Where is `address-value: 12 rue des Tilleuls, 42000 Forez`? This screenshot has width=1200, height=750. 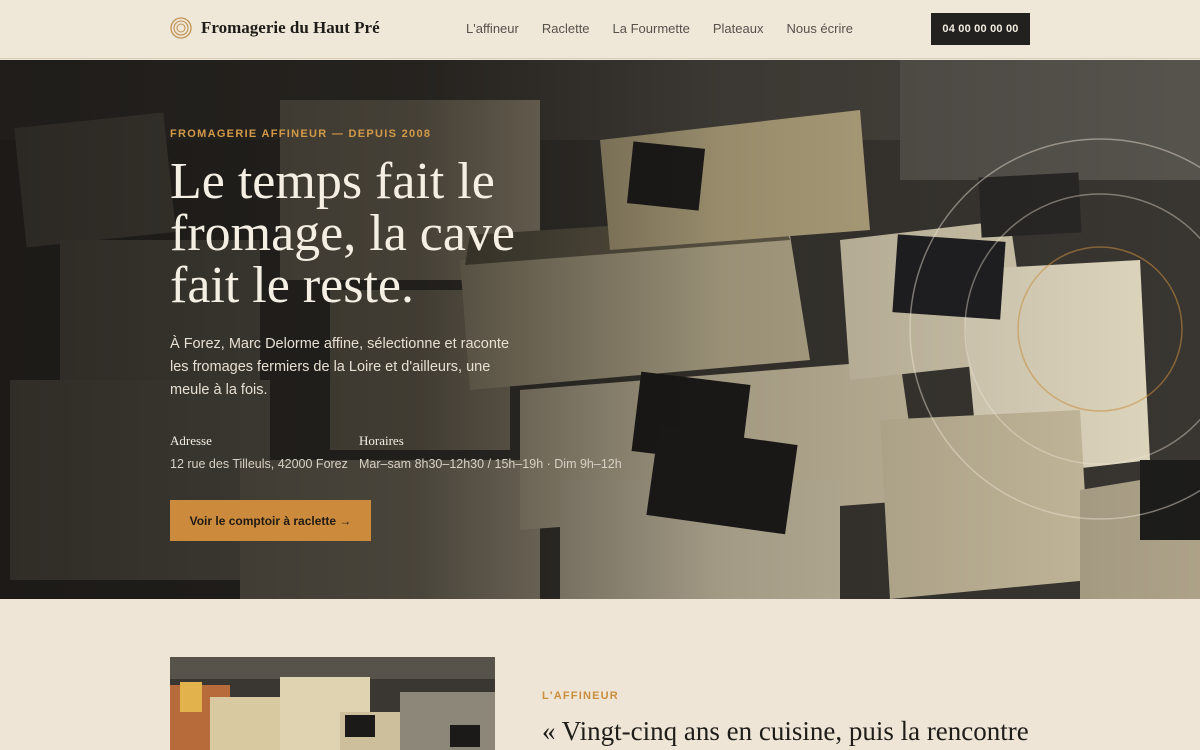
address-value: 12 rue des Tilleuls, 42000 Forez is located at coordinates (259, 464).